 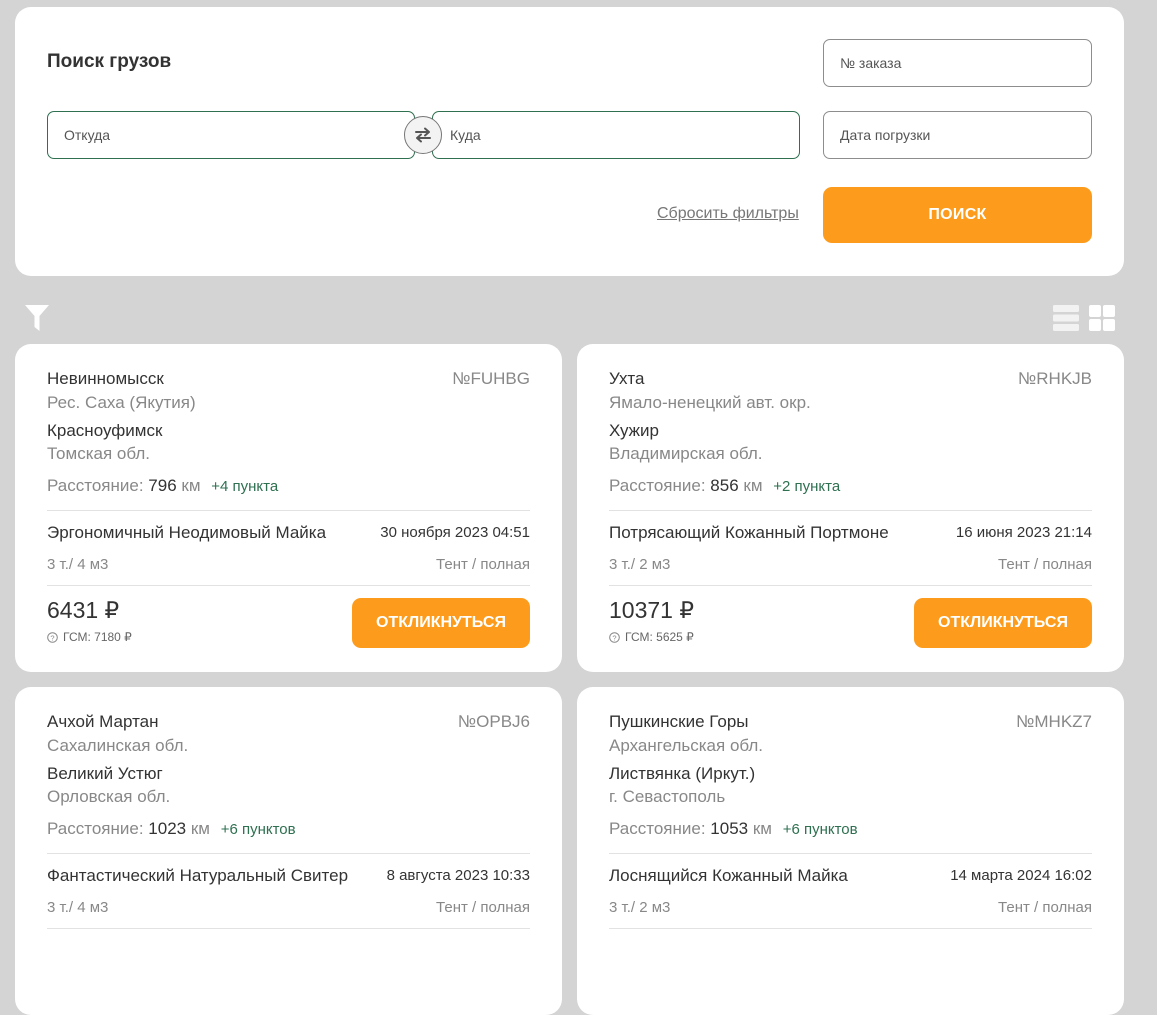 I want to click on price: 10371 ₽, so click(x=651, y=610).